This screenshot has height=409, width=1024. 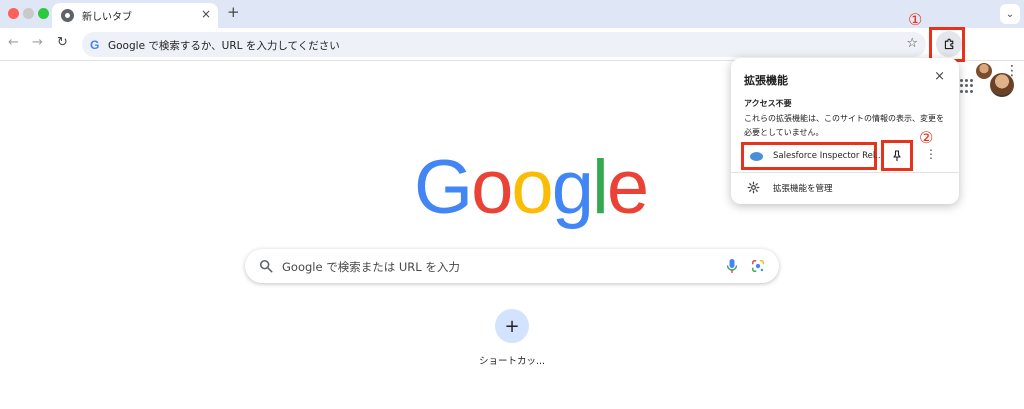 I want to click on minimize-window-button, so click(x=28, y=13).